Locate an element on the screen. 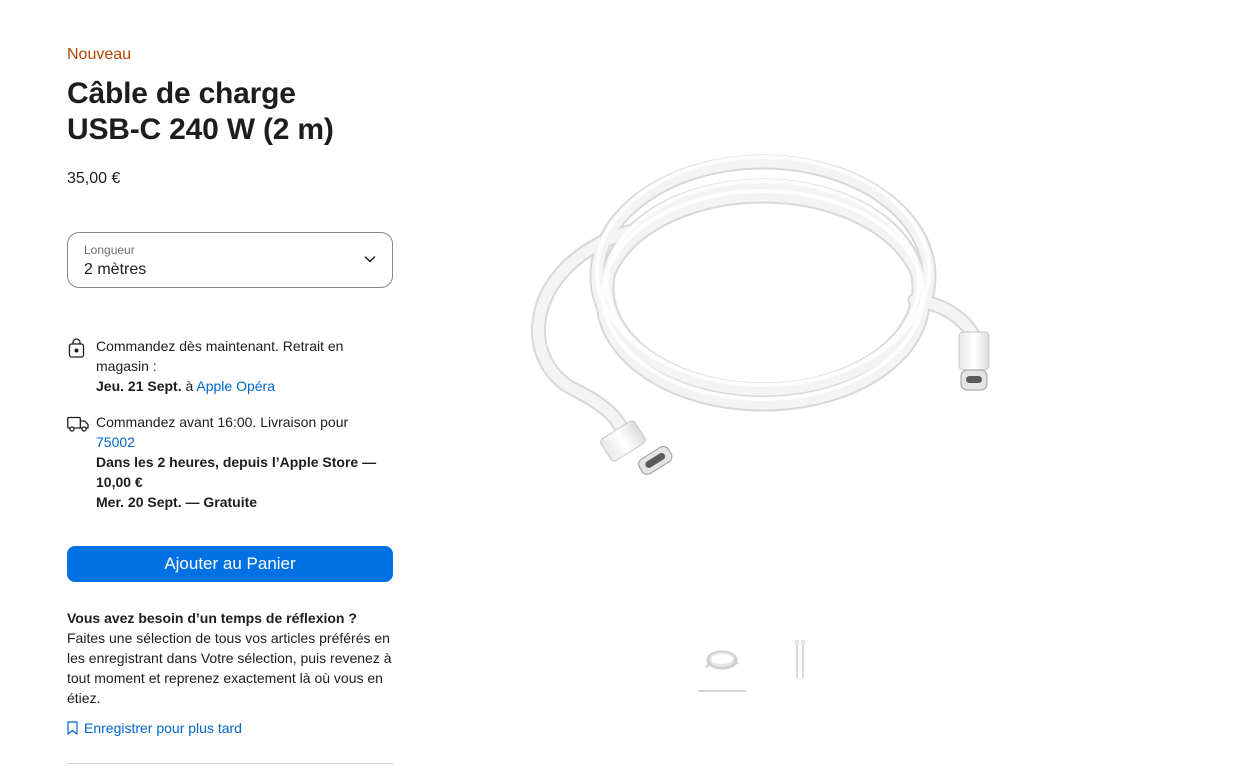 The image size is (1234, 768). product-price: 35,00 € is located at coordinates (94, 178).